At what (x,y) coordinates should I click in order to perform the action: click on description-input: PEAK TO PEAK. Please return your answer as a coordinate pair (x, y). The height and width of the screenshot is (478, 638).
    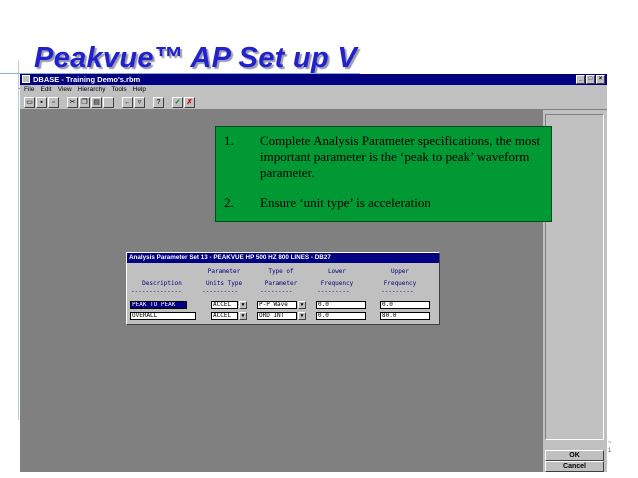
    Looking at the image, I should click on (158, 305).